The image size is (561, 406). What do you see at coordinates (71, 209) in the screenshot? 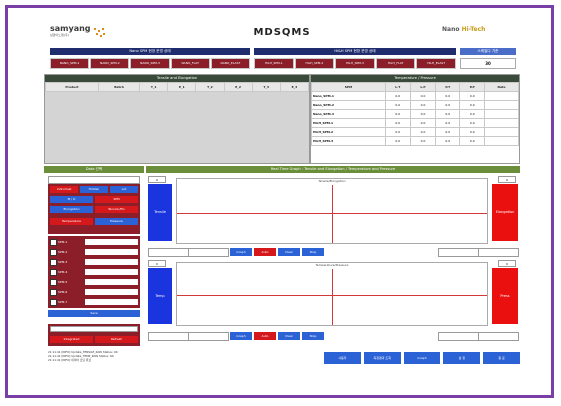
I see `elongation-button: Elongation` at bounding box center [71, 209].